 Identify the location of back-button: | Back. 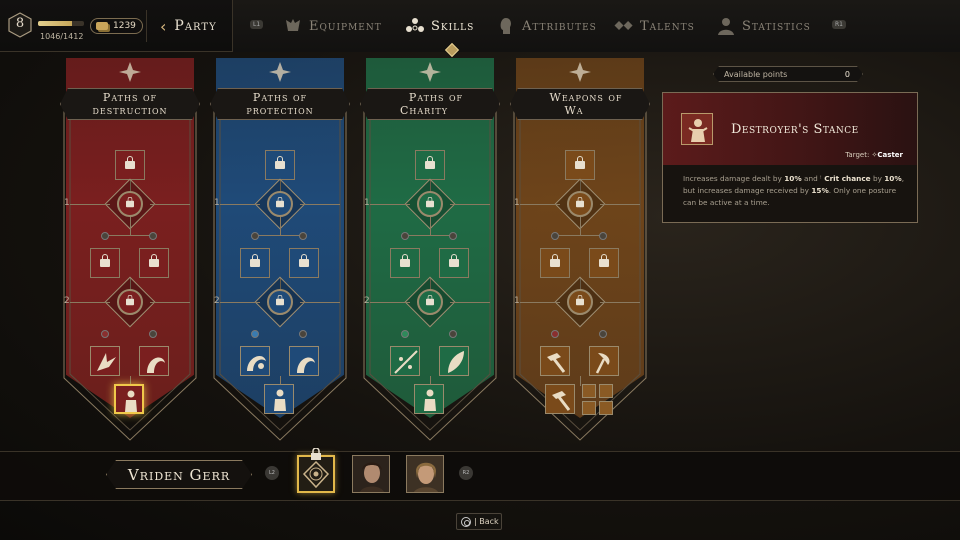
(479, 521).